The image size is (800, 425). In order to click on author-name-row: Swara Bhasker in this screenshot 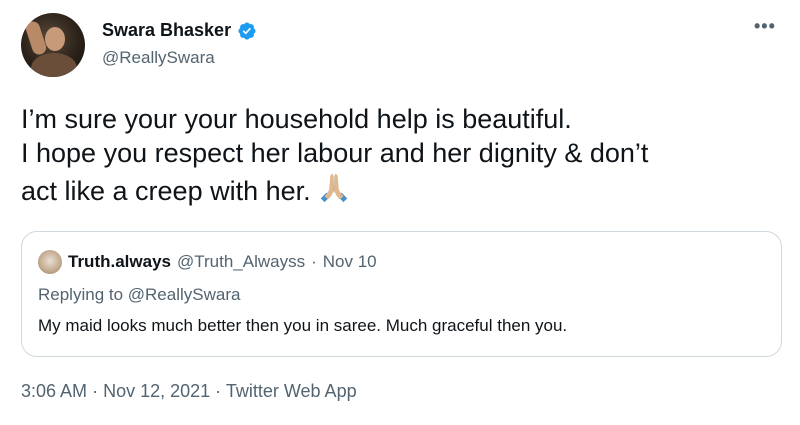, I will do `click(179, 30)`.